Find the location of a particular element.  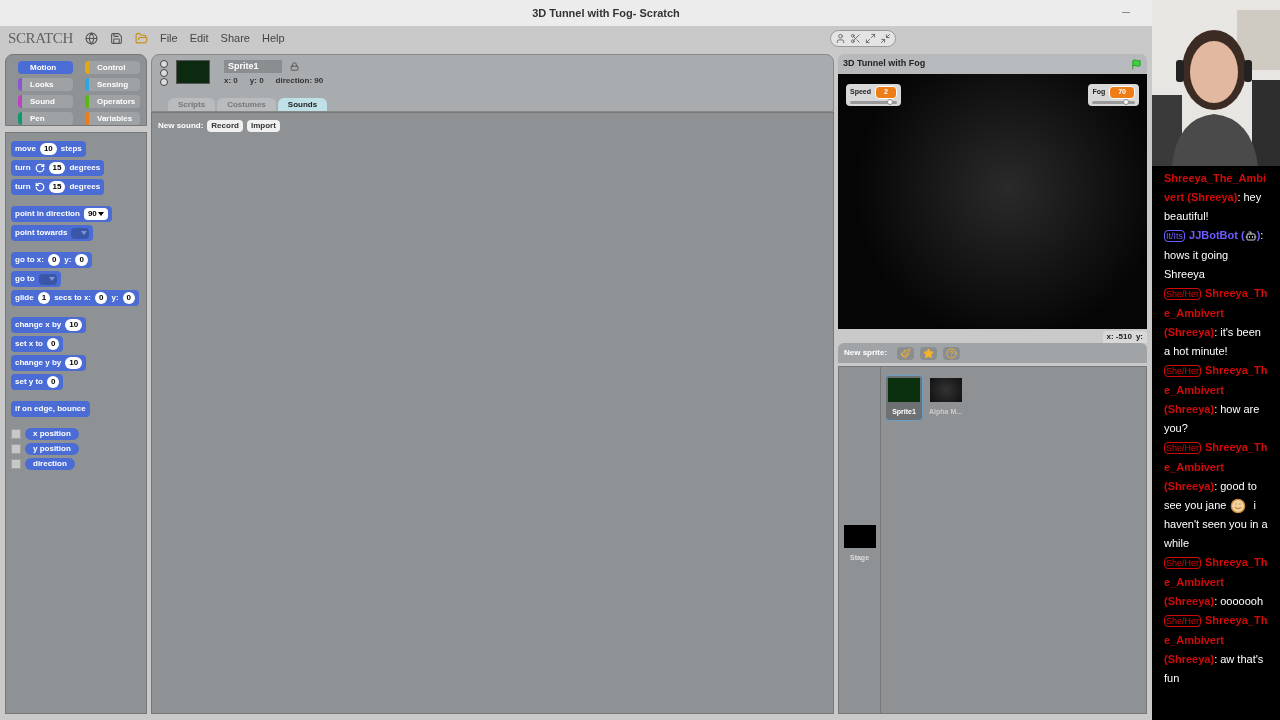

reporter-block: y position is located at coordinates (52, 449).